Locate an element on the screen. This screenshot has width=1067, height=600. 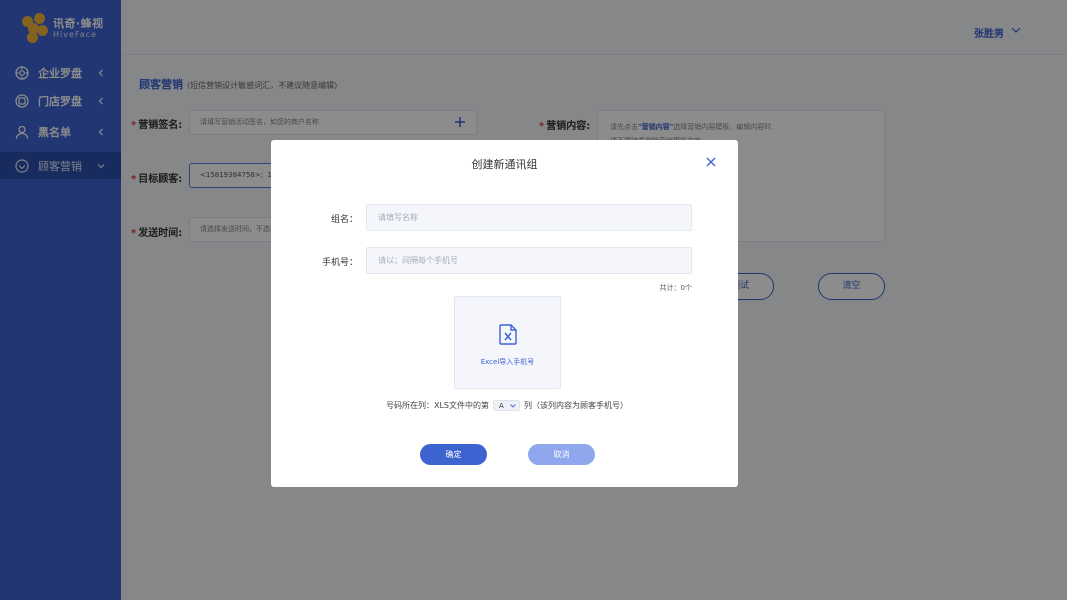
confirm-button: 确定 is located at coordinates (453, 454).